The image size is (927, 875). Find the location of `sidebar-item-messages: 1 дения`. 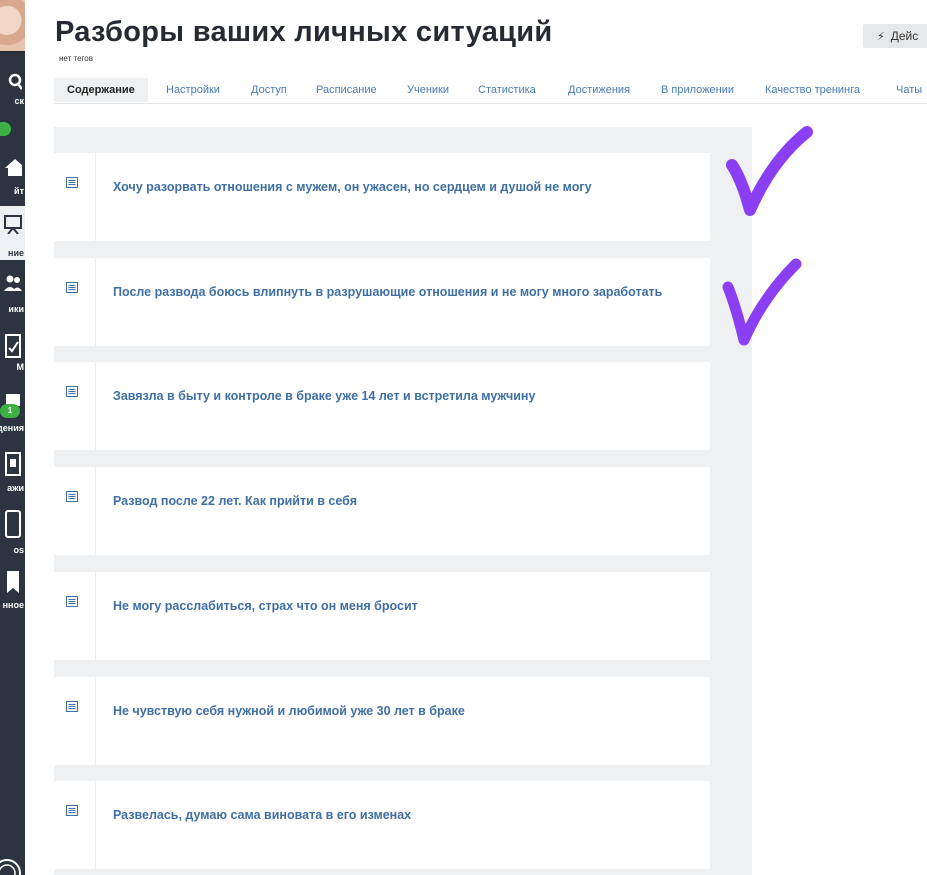

sidebar-item-messages: 1 дения is located at coordinates (12, 412).